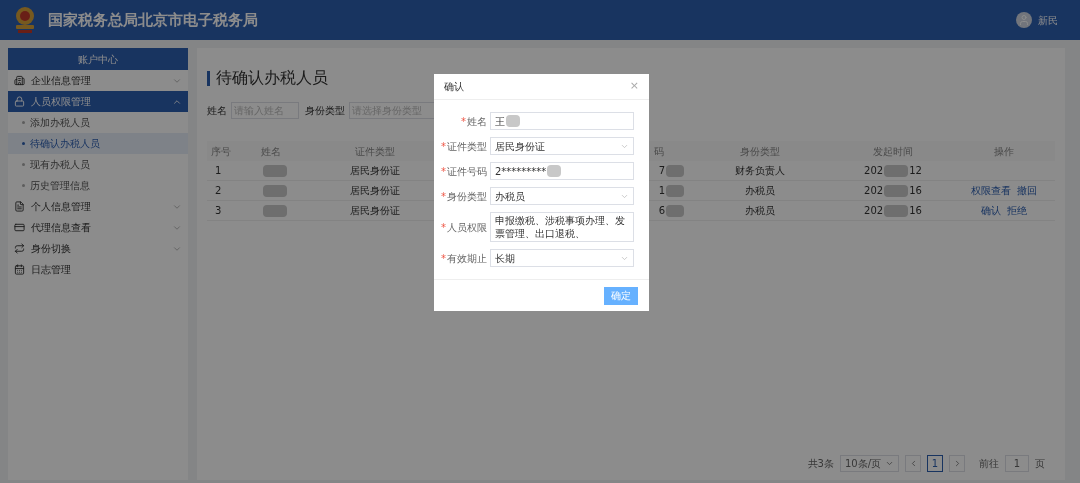 The width and height of the screenshot is (1080, 483). Describe the element at coordinates (98, 122) in the screenshot. I see `sidebar-subitem: 添加办税人员` at that location.